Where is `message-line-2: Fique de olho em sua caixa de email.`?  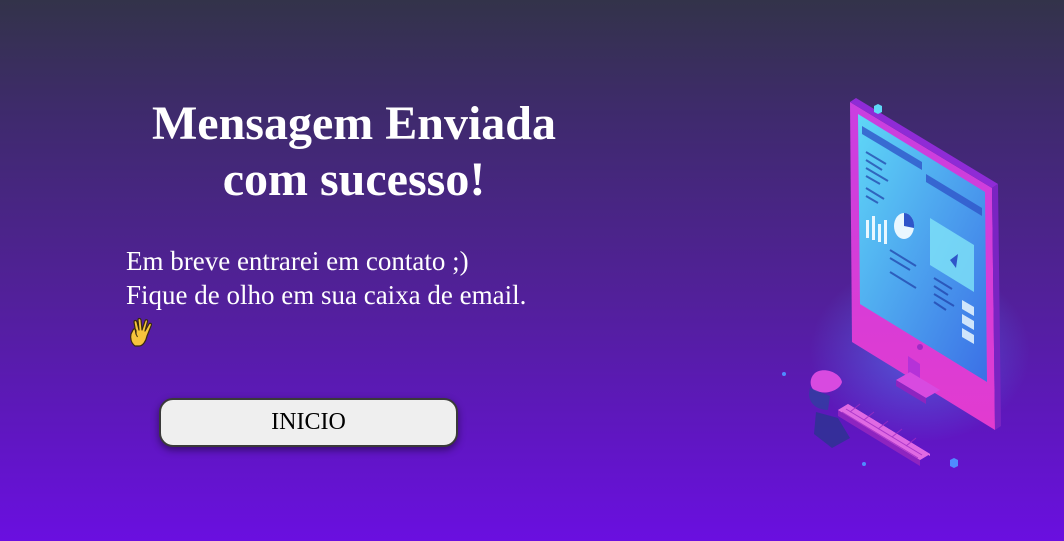
message-line-2: Fique de olho em sua caixa de email. is located at coordinates (326, 295).